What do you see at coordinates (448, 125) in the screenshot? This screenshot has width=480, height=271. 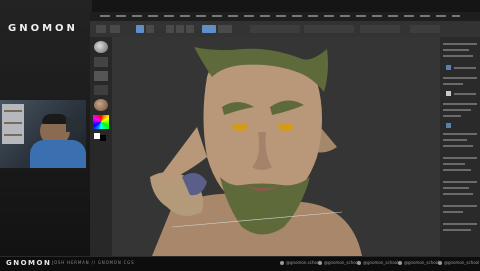 I see `xyz-icon` at bounding box center [448, 125].